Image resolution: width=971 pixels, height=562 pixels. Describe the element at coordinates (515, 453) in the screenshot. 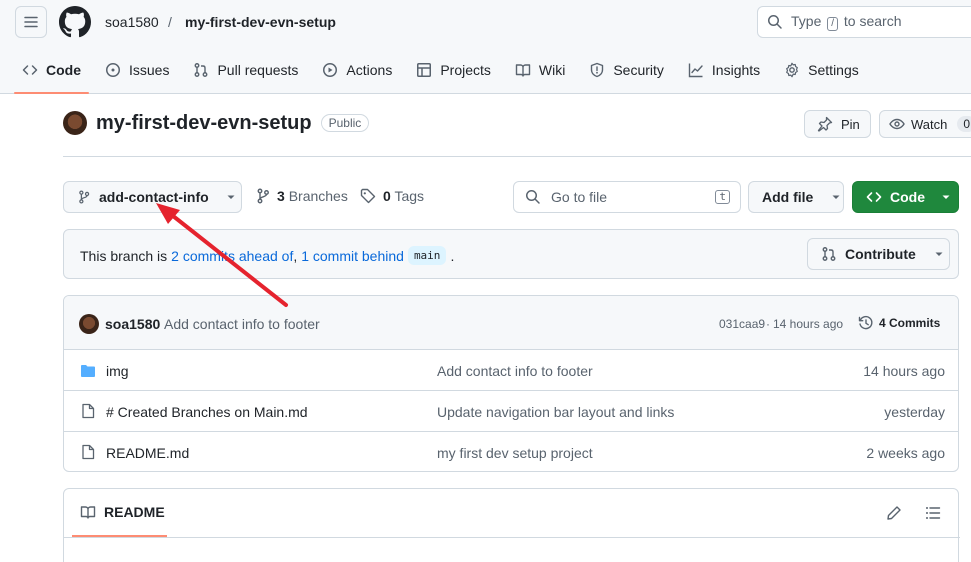

I see `file-commit-message: my first dev setup project` at that location.